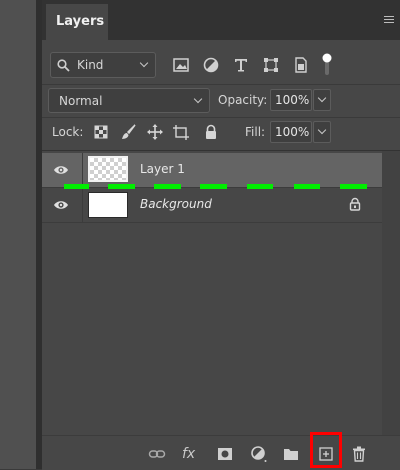 The width and height of the screenshot is (400, 470). What do you see at coordinates (255, 132) in the screenshot?
I see `fill-label: Fill:` at bounding box center [255, 132].